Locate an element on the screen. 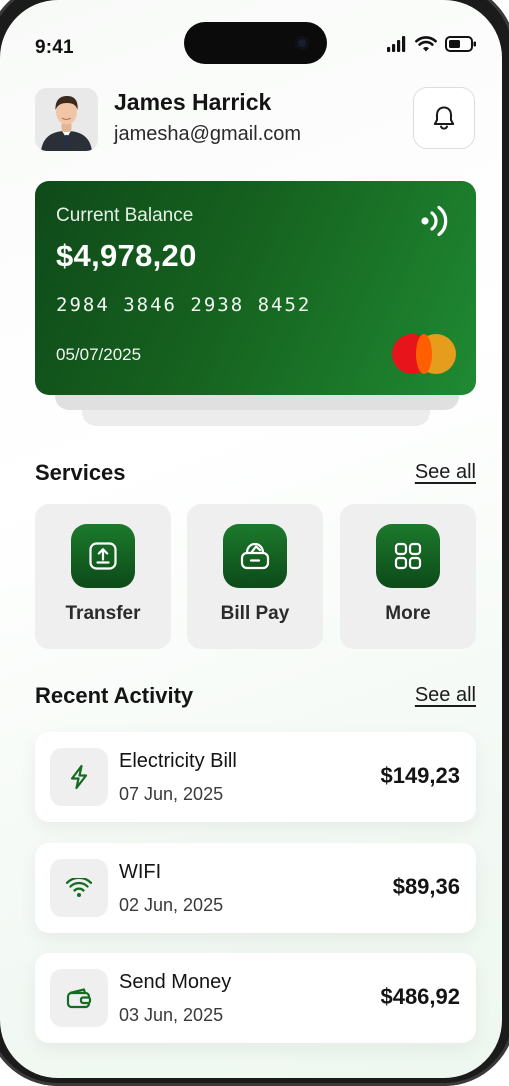  service-transfer: Transfer is located at coordinates (103, 576).